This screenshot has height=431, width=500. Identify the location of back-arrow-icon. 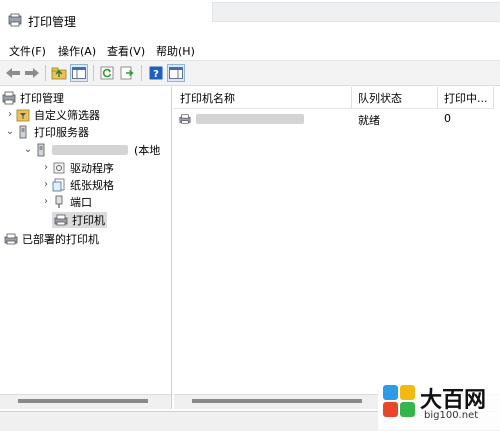
(13, 73).